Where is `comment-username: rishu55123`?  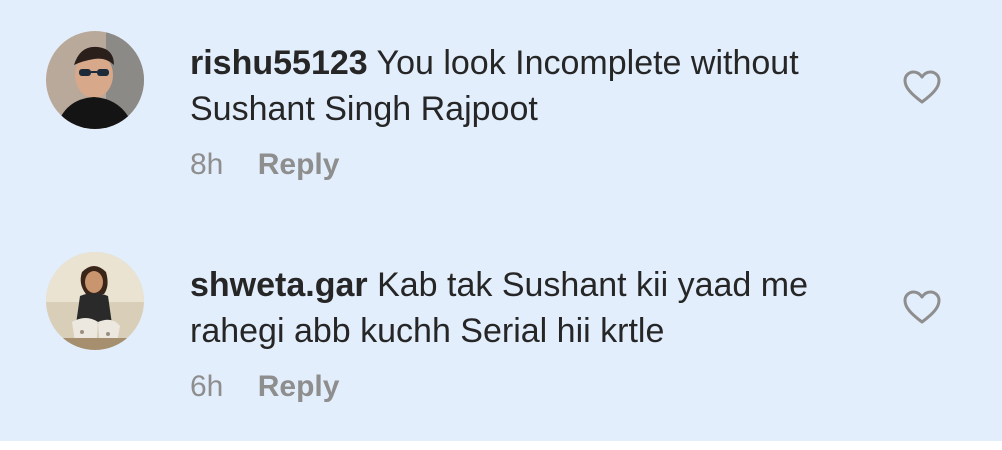
comment-username: rishu55123 is located at coordinates (279, 63).